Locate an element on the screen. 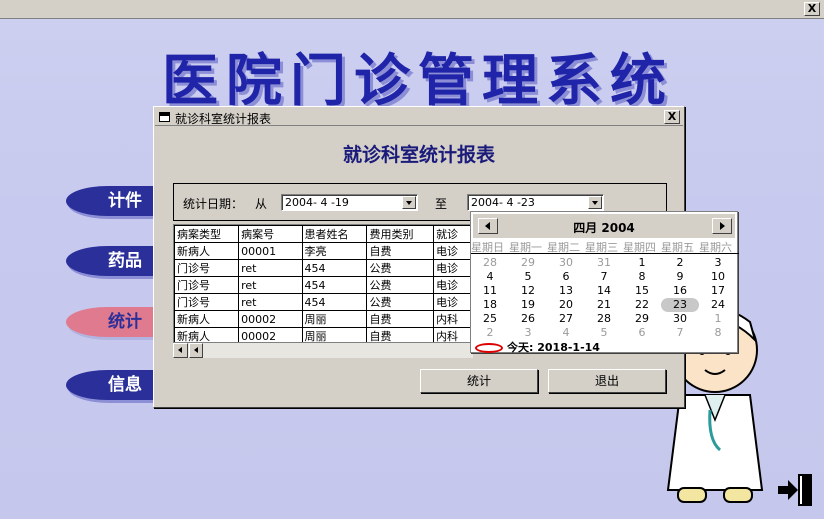 This screenshot has height=519, width=824. calendar-day: 25 is located at coordinates (490, 319).